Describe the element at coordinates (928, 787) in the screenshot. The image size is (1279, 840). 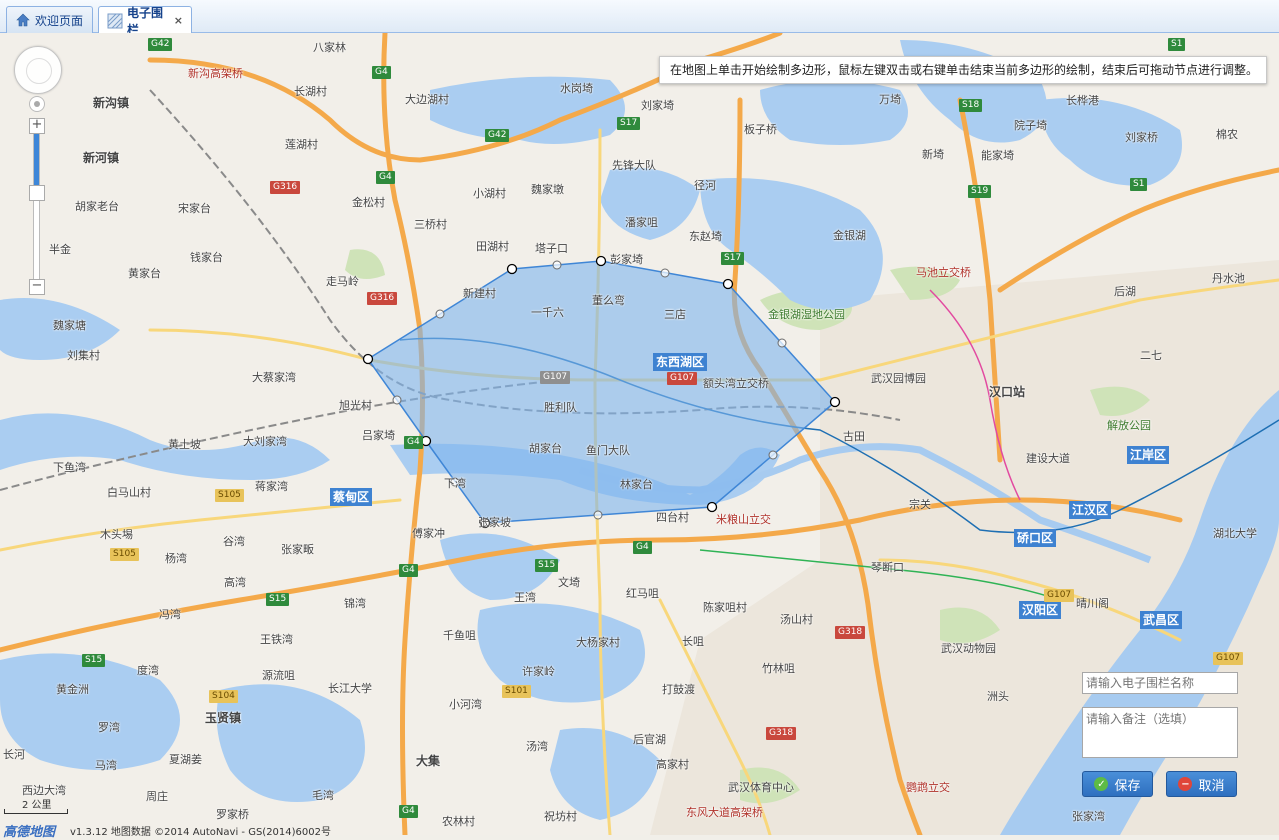
I see `place-label: 鹦鹉立交` at that location.